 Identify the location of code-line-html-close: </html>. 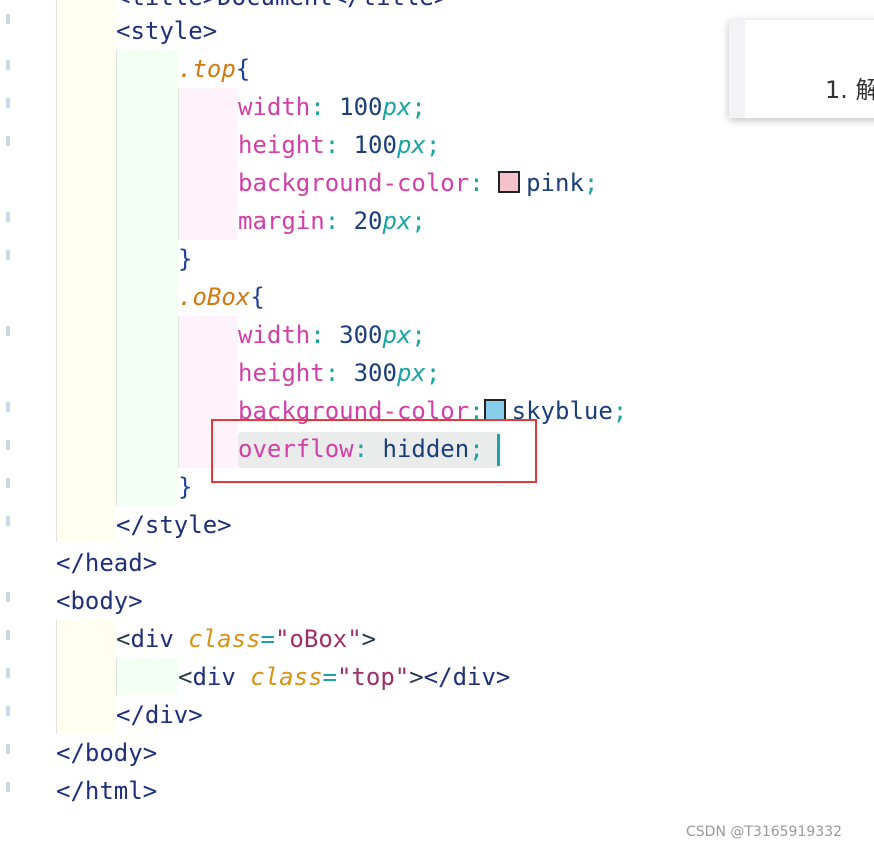
(106, 791).